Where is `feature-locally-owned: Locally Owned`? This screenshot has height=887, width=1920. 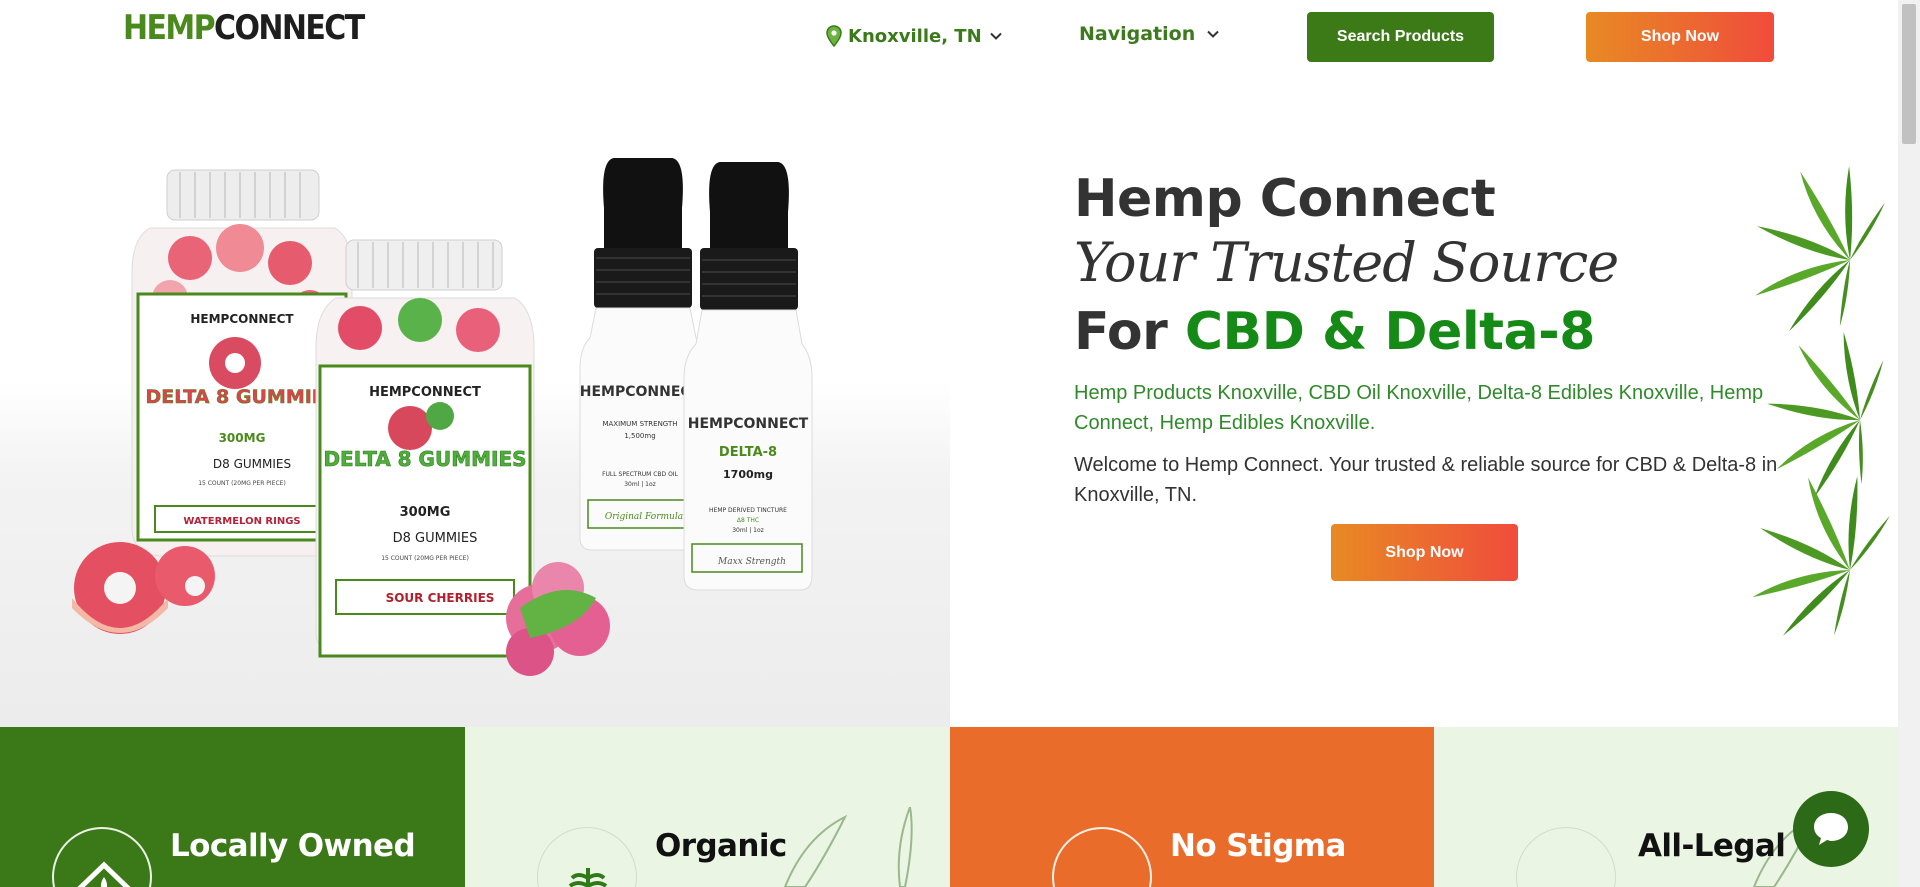
feature-locally-owned: Locally Owned is located at coordinates (232, 807).